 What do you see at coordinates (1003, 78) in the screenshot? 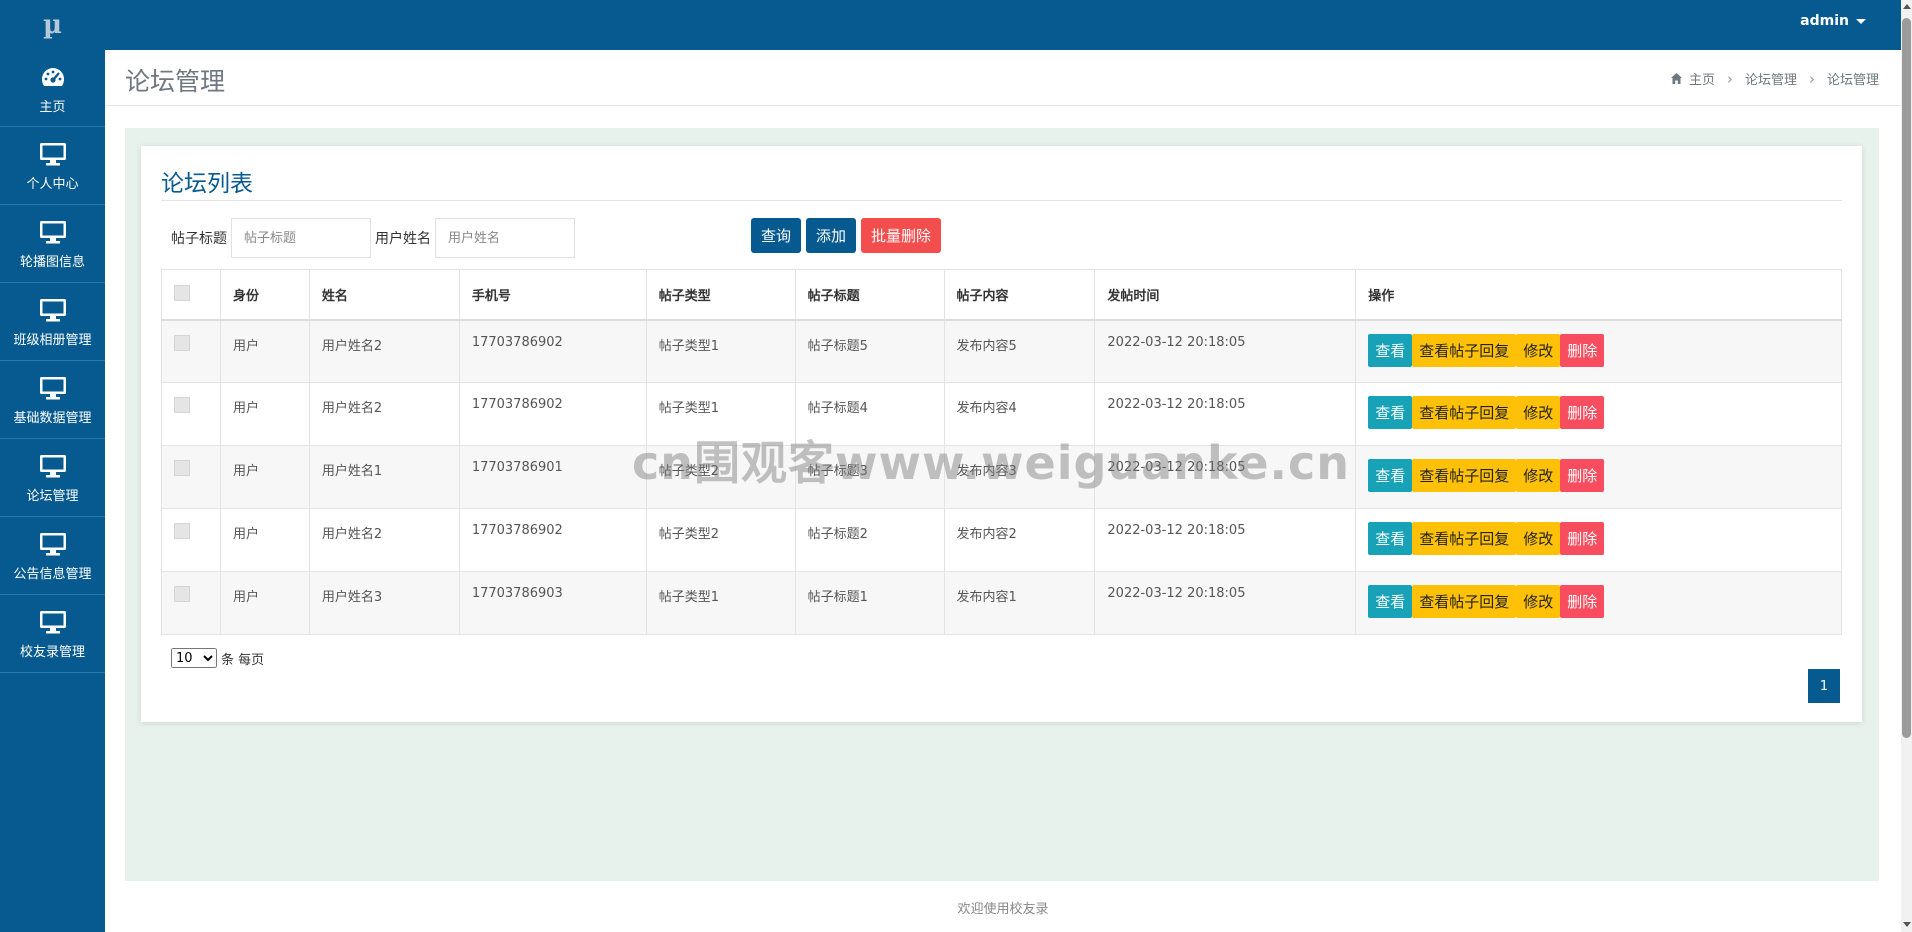
I see `page-header: 论坛管理 主页 › 论坛管理 › 论坛管理` at bounding box center [1003, 78].